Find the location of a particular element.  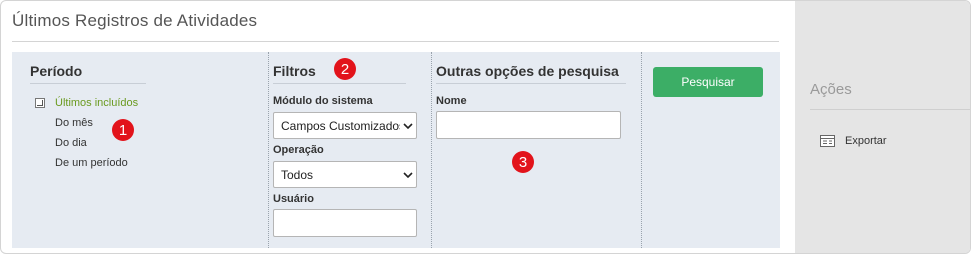

periodo-title: Período is located at coordinates (56, 71).